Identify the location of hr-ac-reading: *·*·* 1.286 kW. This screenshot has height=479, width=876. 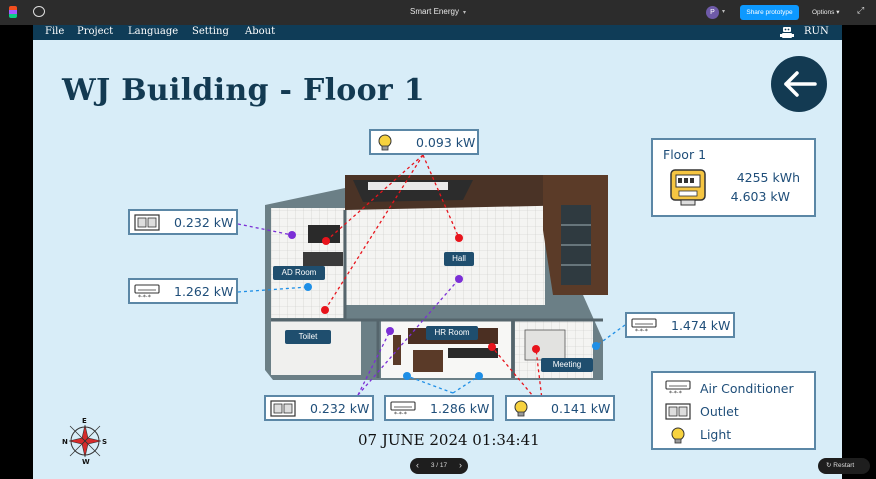
(439, 408).